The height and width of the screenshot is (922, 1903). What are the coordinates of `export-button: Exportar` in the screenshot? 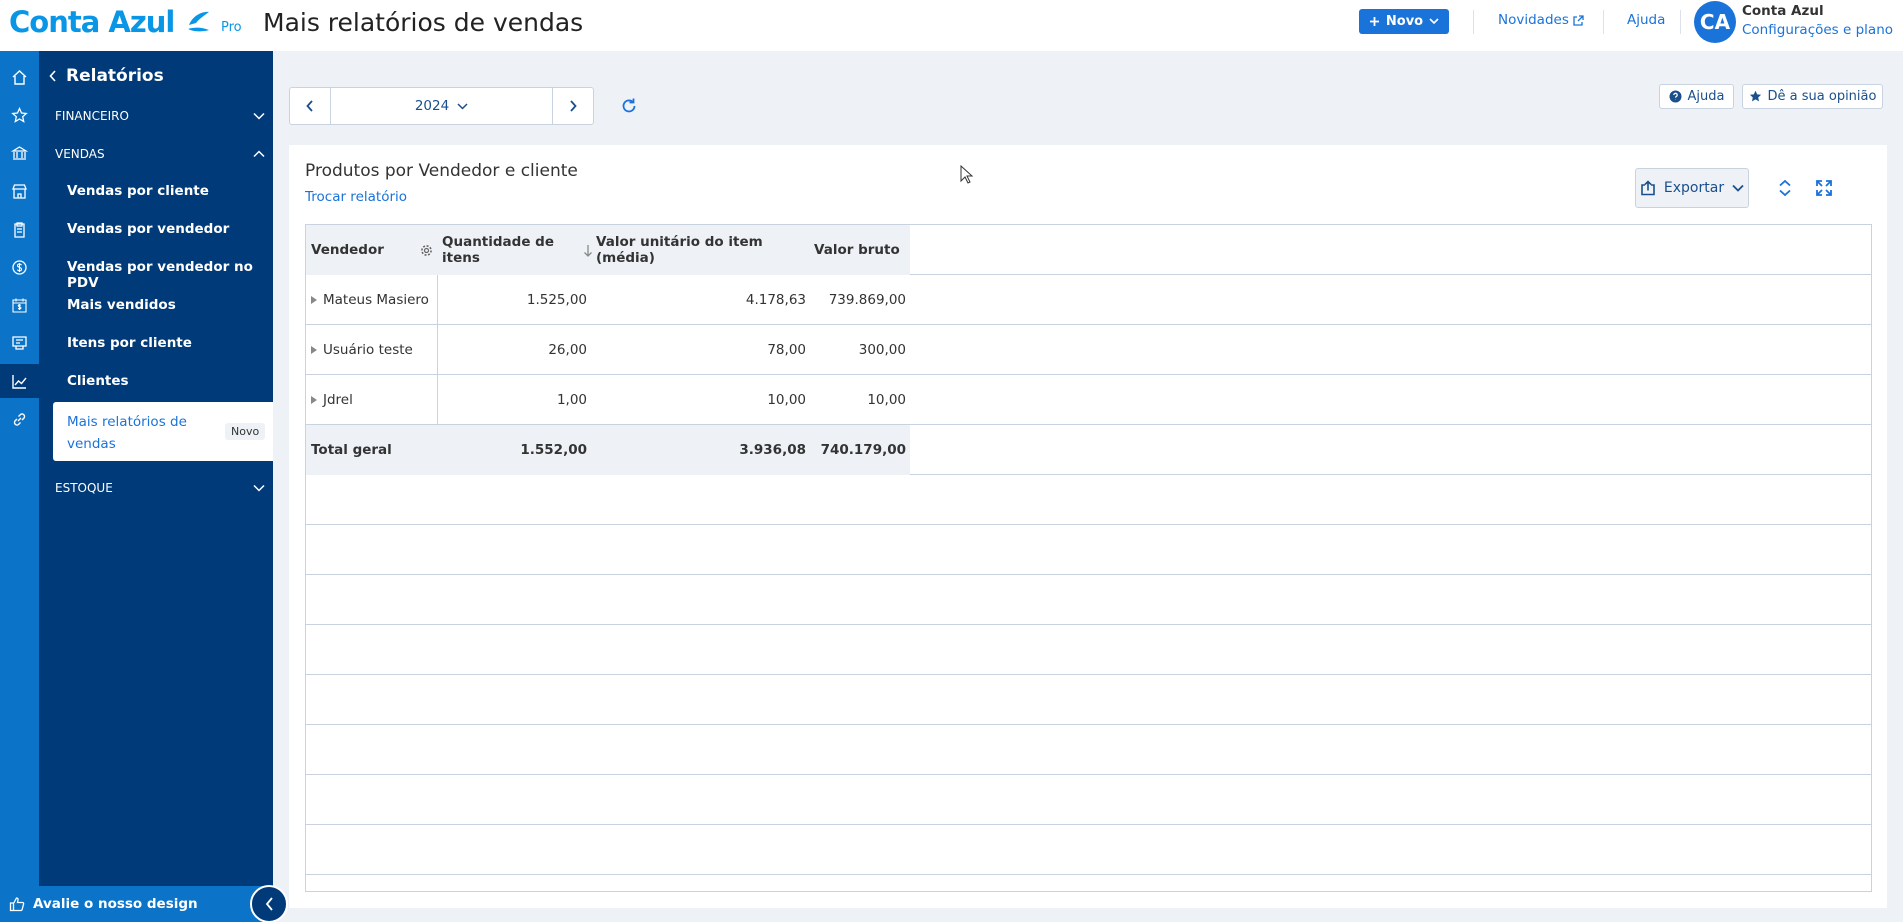 It's located at (1692, 188).